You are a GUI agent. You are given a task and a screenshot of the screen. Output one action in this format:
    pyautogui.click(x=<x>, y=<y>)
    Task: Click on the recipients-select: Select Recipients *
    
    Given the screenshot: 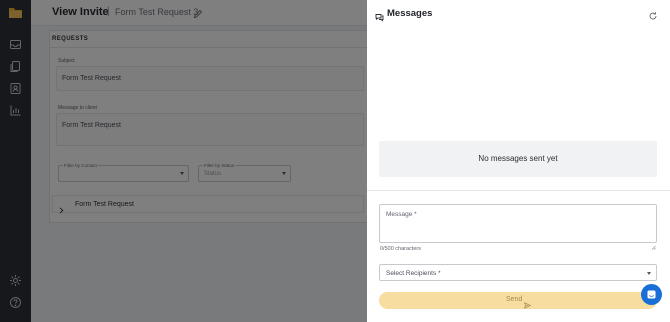 What is the action you would take?
    pyautogui.click(x=518, y=272)
    